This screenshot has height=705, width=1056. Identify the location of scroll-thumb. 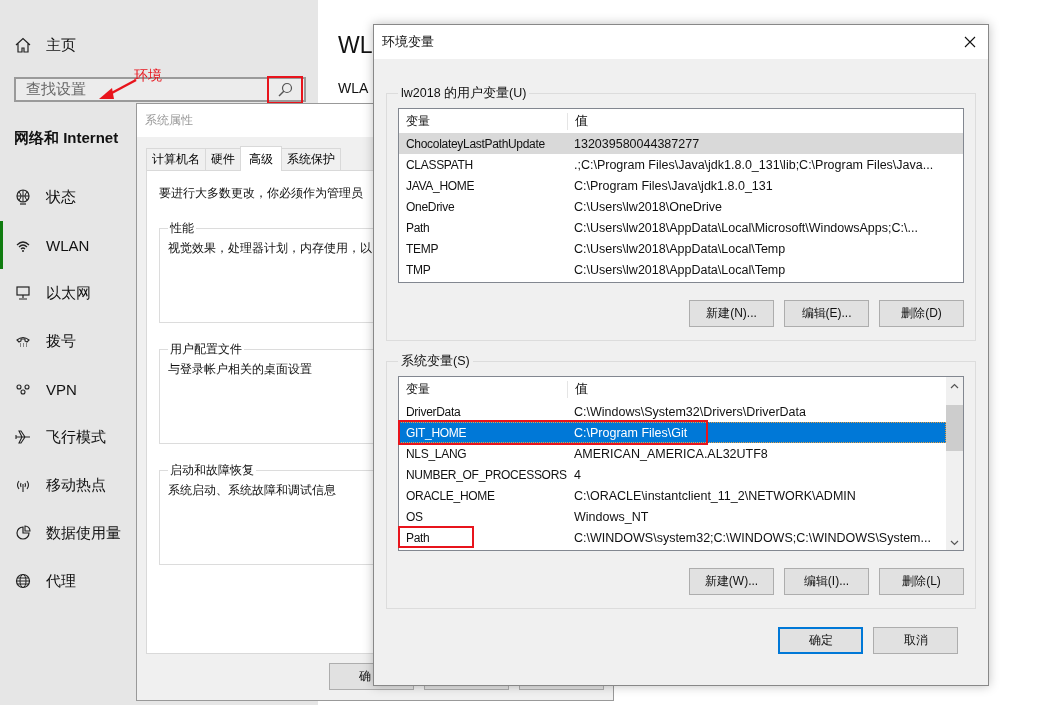
(954, 428).